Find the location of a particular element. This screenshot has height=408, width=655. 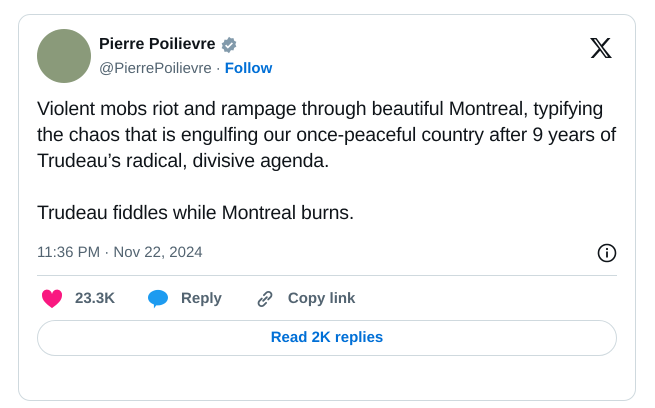

author-handle: @PierrePoilievre is located at coordinates (155, 69).